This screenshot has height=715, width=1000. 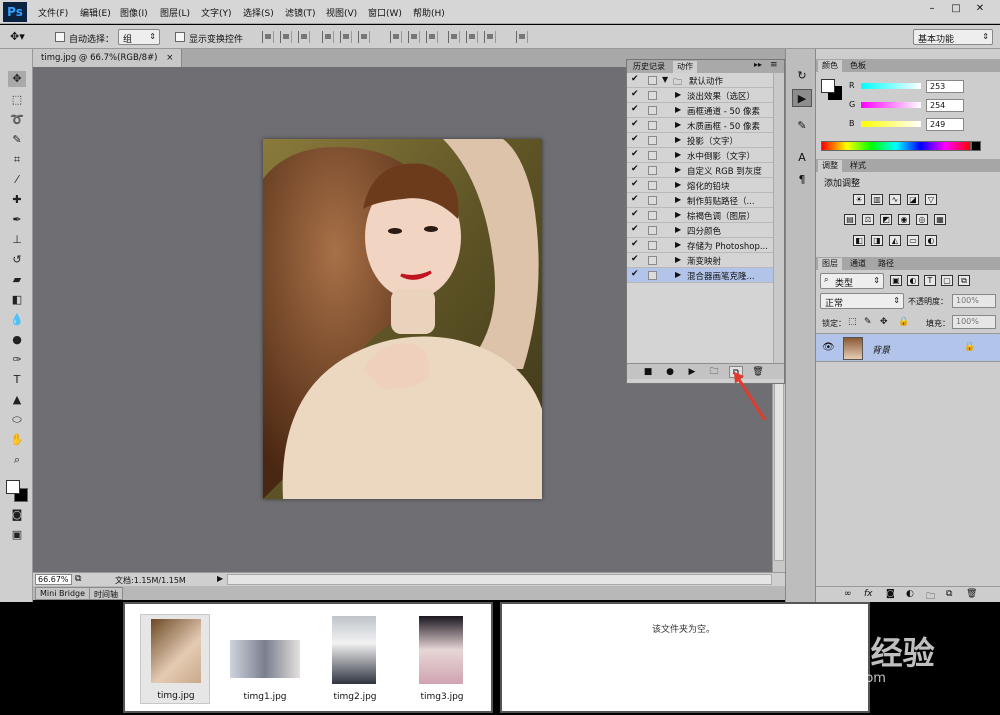 I want to click on zoom-level: 66.67%, so click(x=53, y=579).